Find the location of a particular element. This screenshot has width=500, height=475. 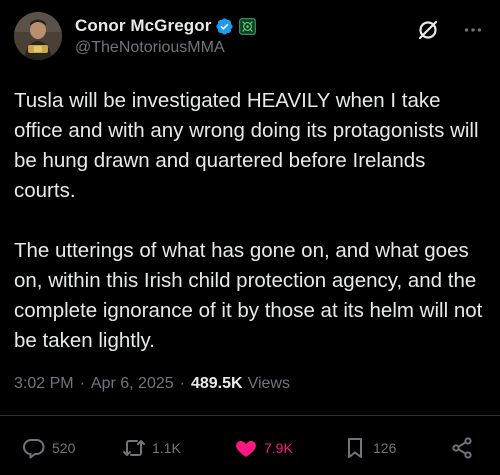

like-button: 7.9K is located at coordinates (263, 448).